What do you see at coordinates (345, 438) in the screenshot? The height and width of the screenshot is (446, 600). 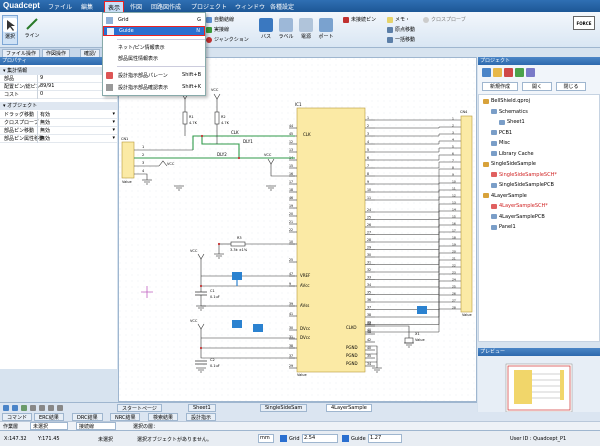 I see `guide-check-icon` at bounding box center [345, 438].